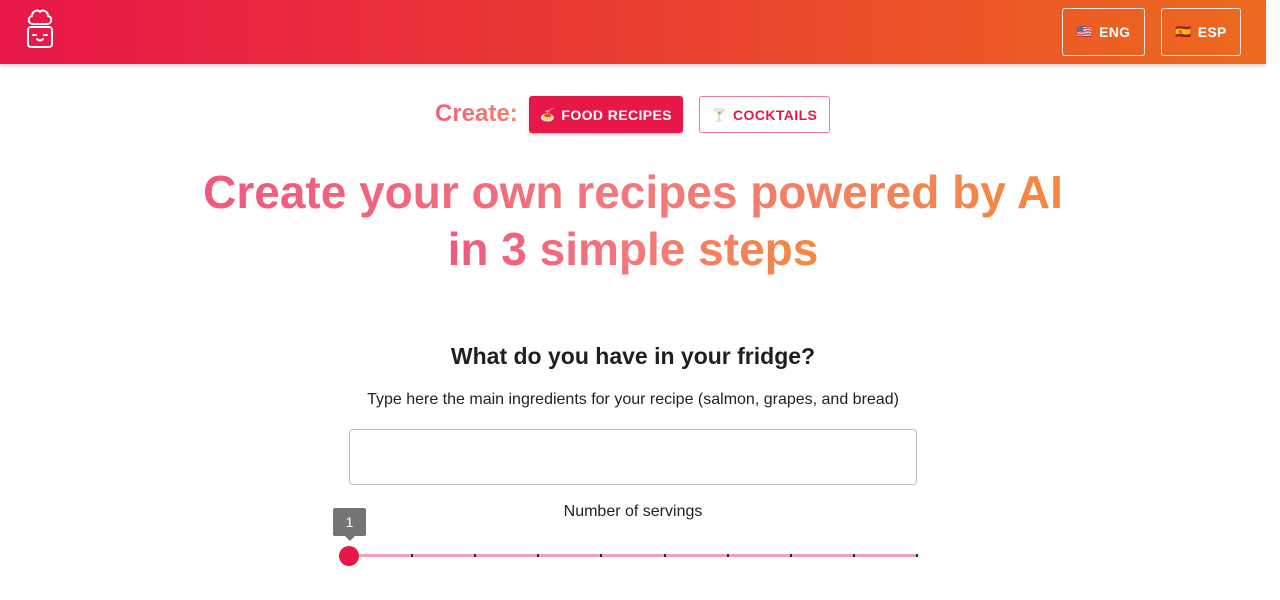 This screenshot has width=1280, height=600. I want to click on cocktail-icon: 🍸, so click(719, 114).